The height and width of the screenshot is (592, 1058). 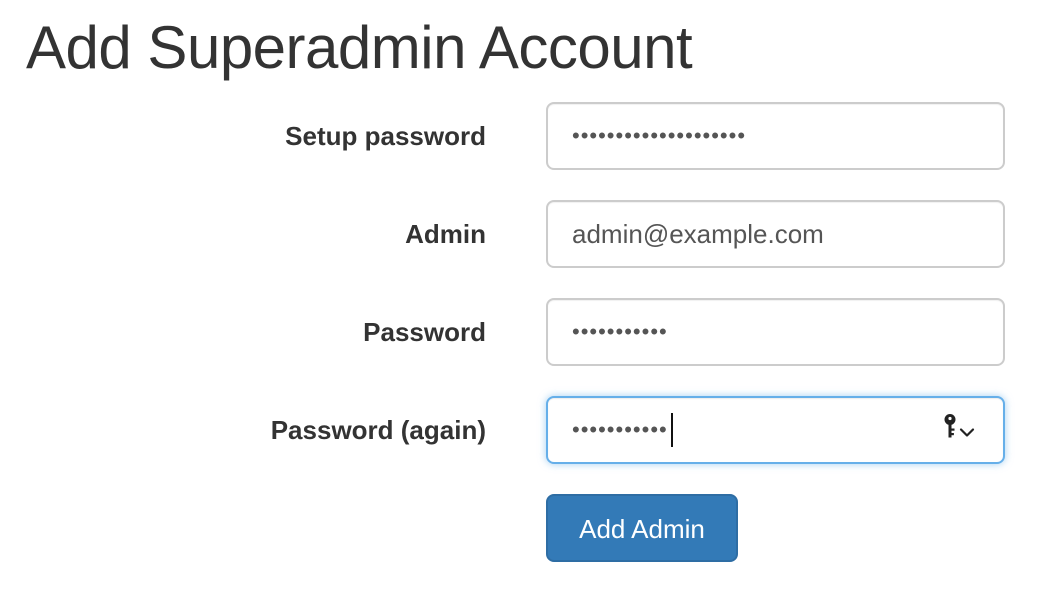 I want to click on chevron-down-icon, so click(x=967, y=430).